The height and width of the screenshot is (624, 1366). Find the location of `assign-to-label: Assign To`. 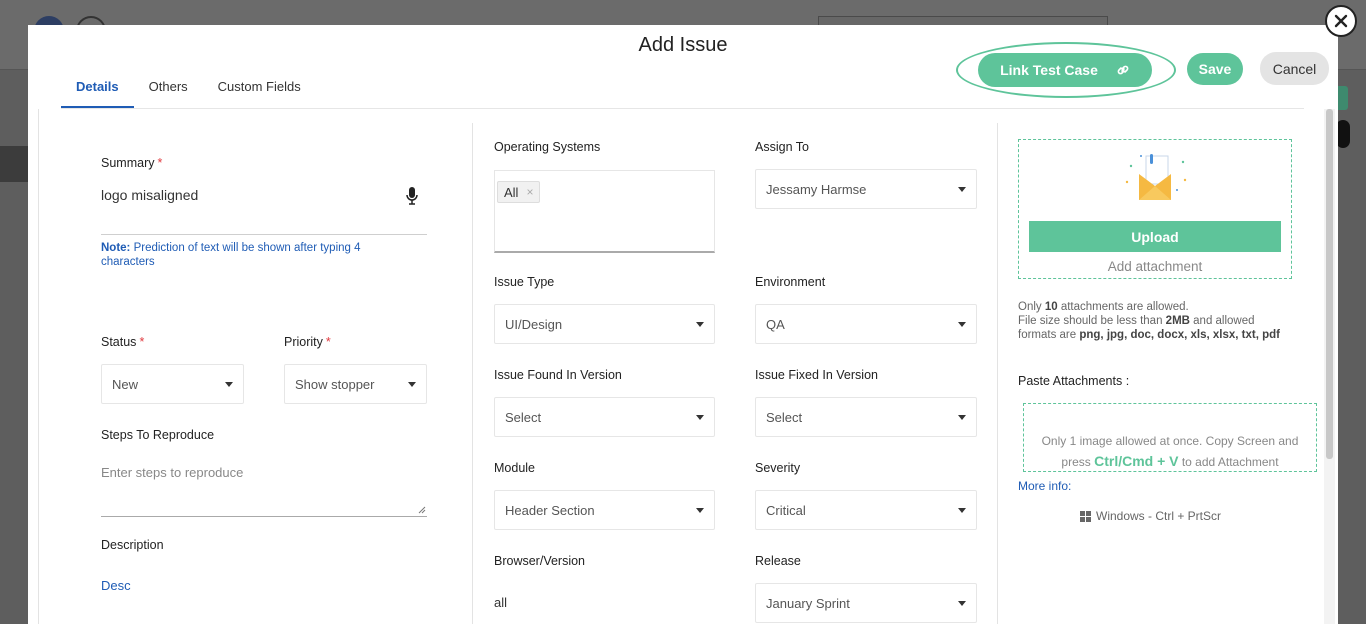

assign-to-label: Assign To is located at coordinates (782, 147).